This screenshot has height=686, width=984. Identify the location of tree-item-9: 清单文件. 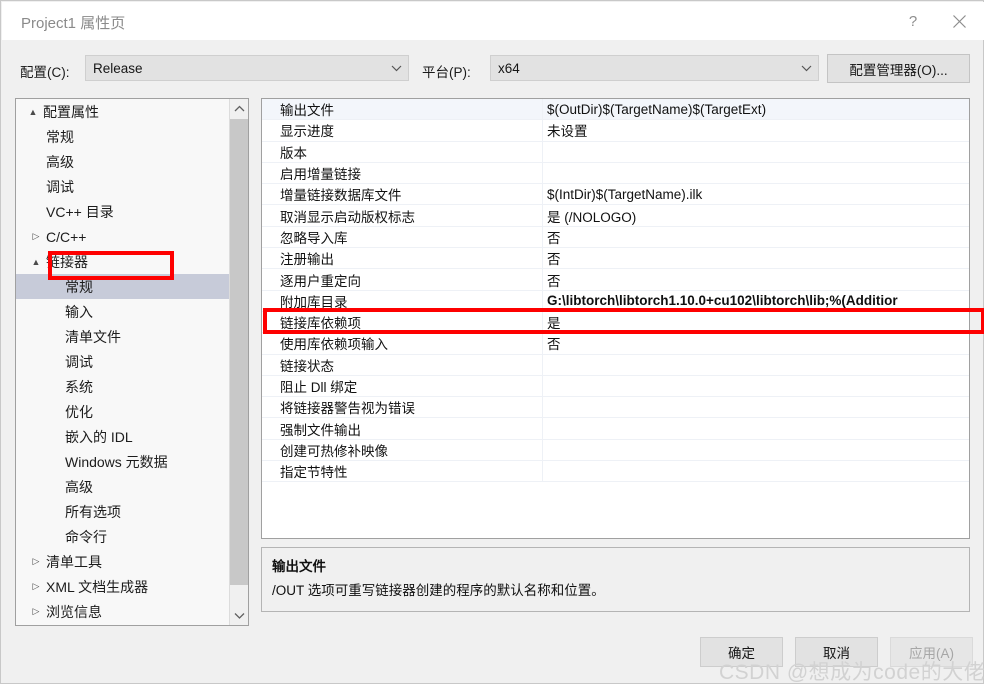
(123, 336).